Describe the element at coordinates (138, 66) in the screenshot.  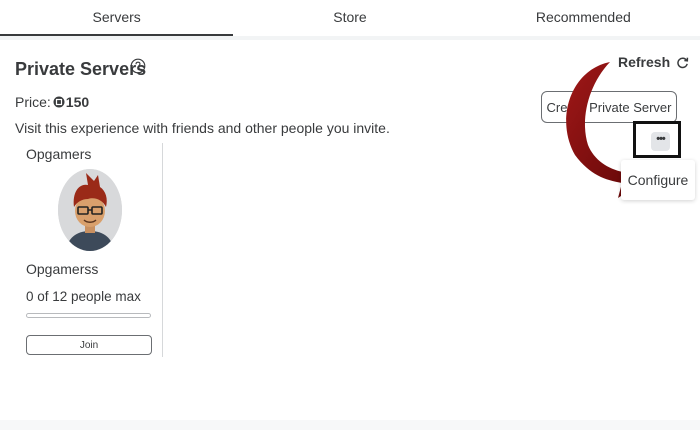
I see `question-circle-icon` at that location.